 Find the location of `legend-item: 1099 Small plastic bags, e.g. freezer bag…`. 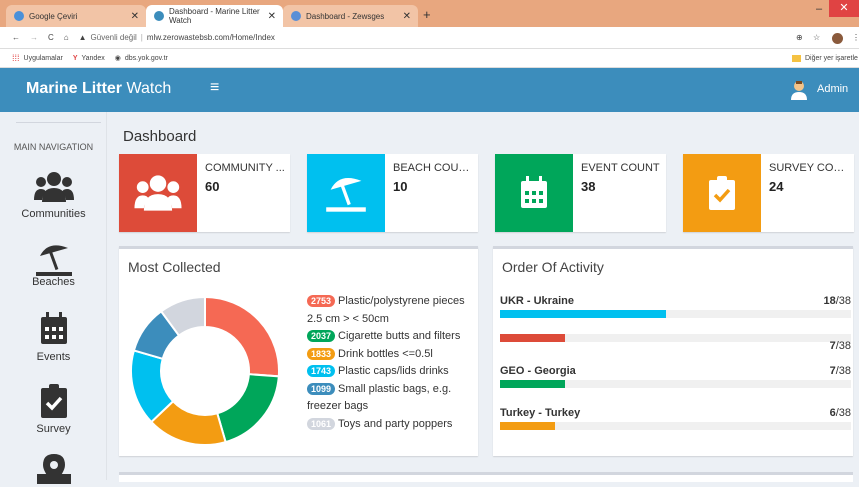

legend-item: 1099 Small plastic bags, e.g. freezer bag… is located at coordinates (393, 398).